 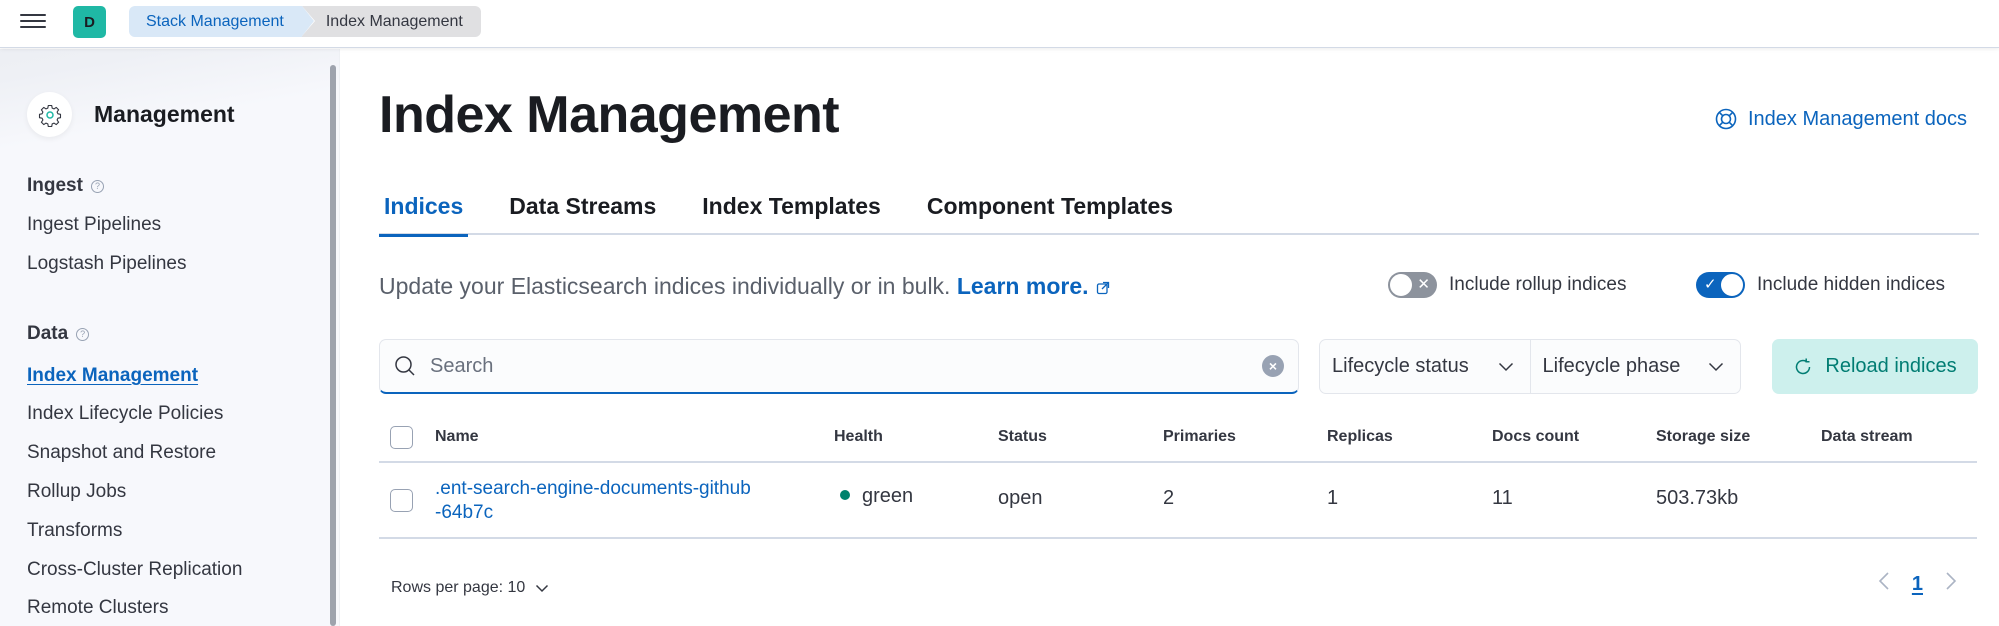 What do you see at coordinates (1538, 284) in the screenshot?
I see `rollup-indices-label: Include rollup indices` at bounding box center [1538, 284].